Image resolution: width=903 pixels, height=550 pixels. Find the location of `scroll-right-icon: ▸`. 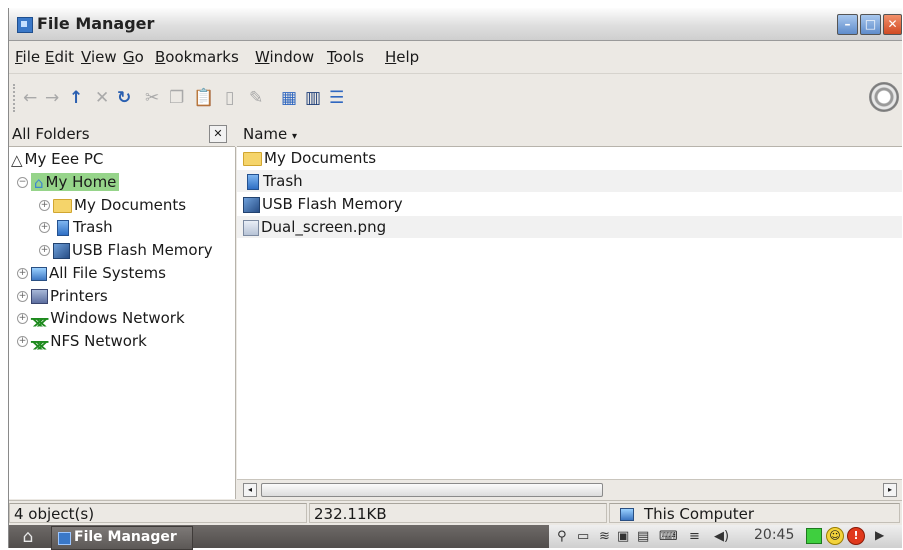

scroll-right-icon: ▸ is located at coordinates (890, 490).